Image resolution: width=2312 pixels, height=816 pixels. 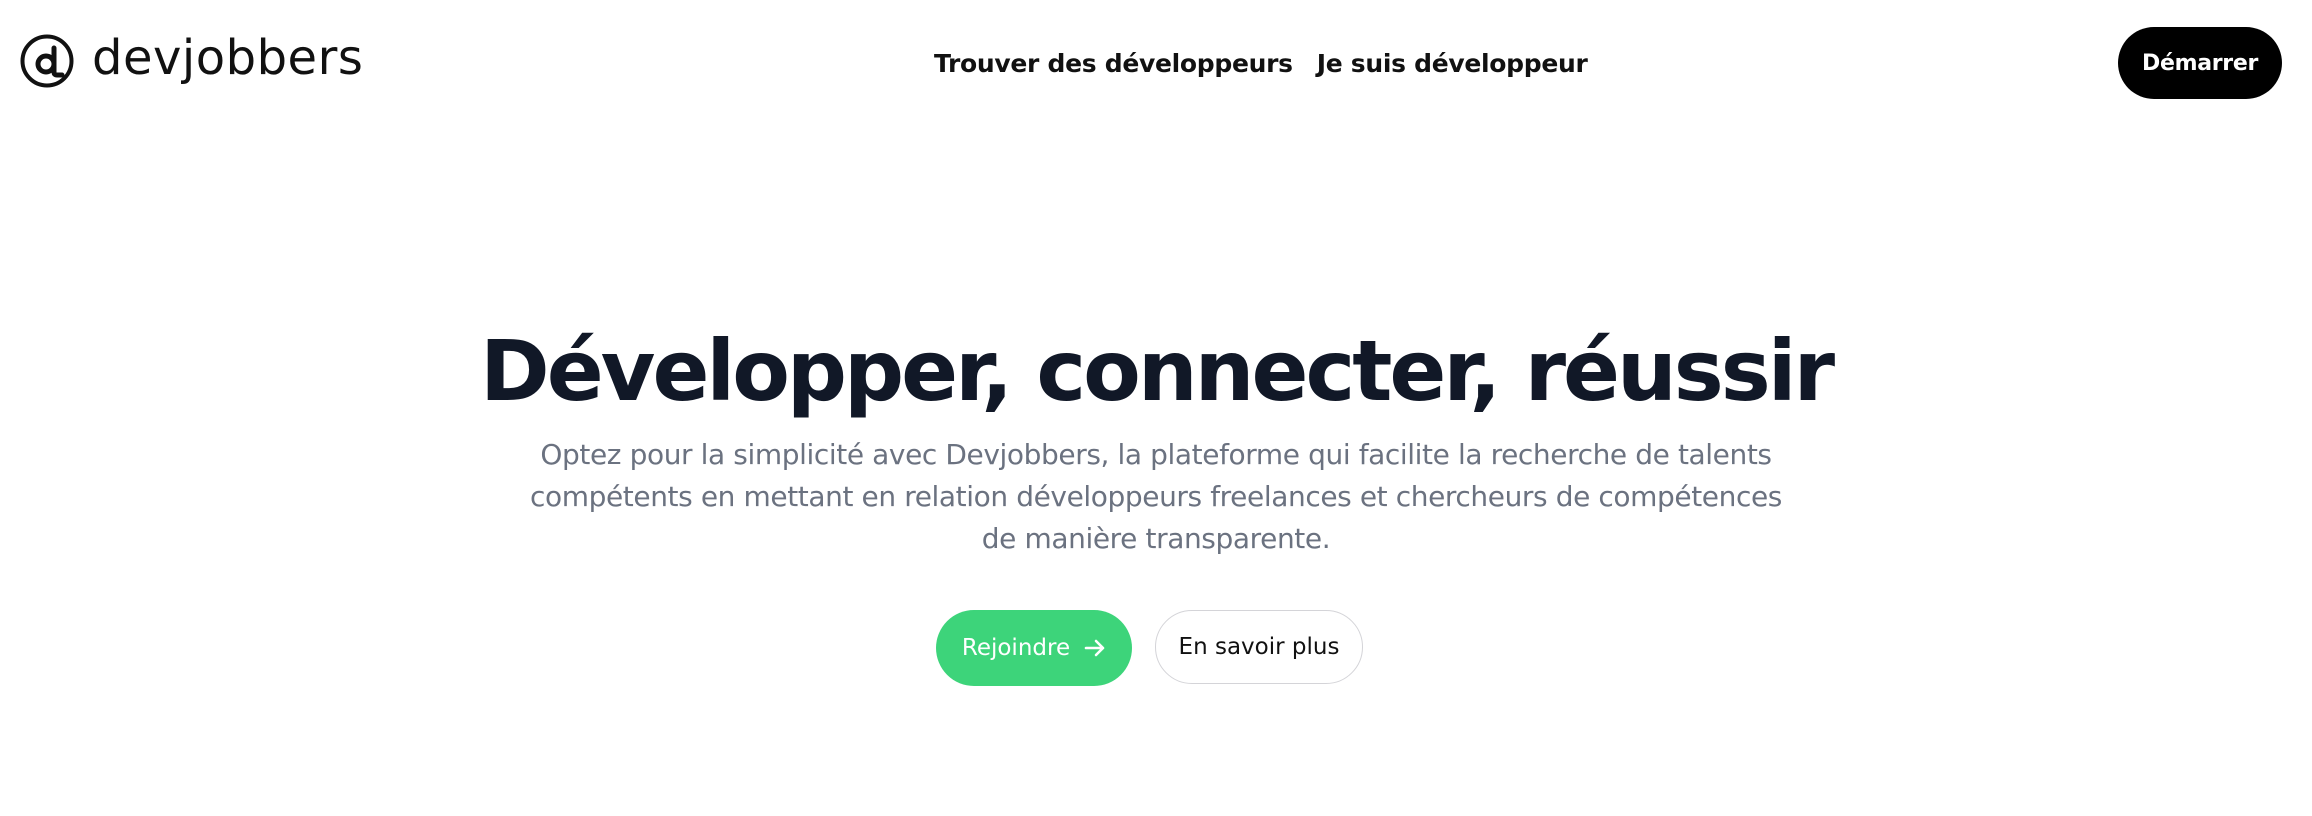 I want to click on hero-title: Développer, connecter, réussir, so click(x=1157, y=371).